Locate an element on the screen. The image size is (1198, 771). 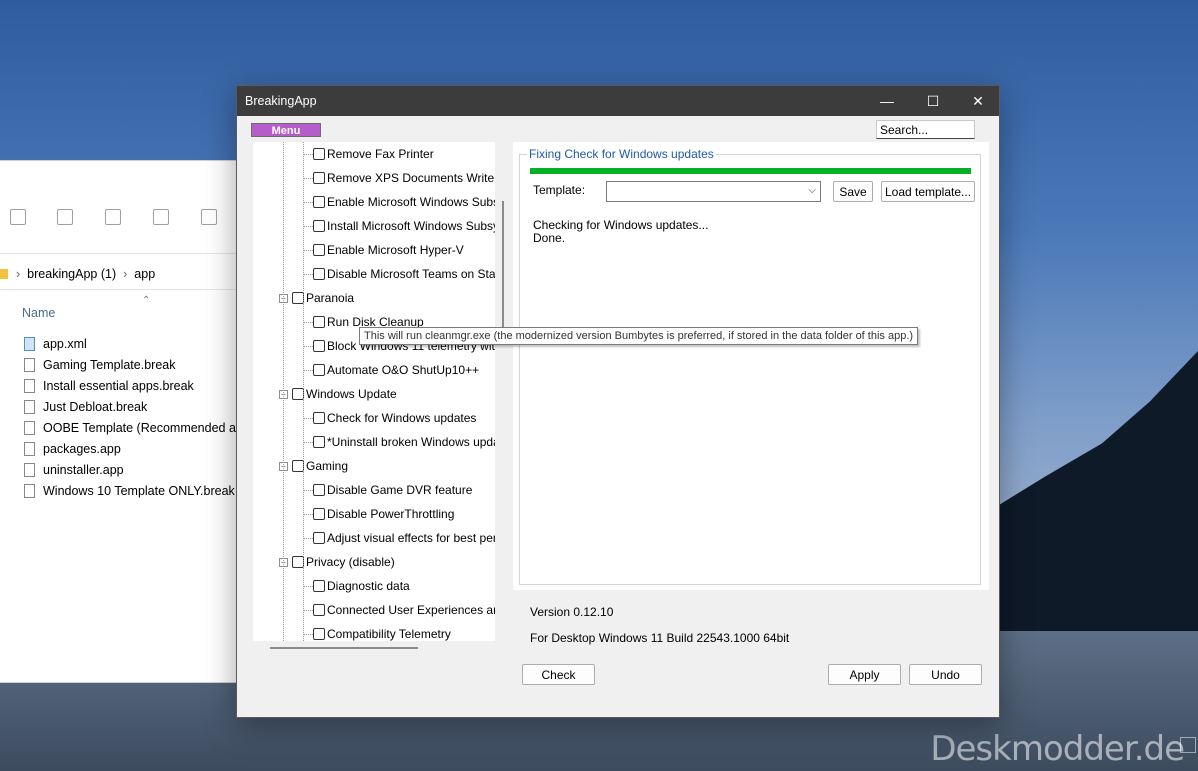
tree-item-label: Paranoia is located at coordinates (330, 298).